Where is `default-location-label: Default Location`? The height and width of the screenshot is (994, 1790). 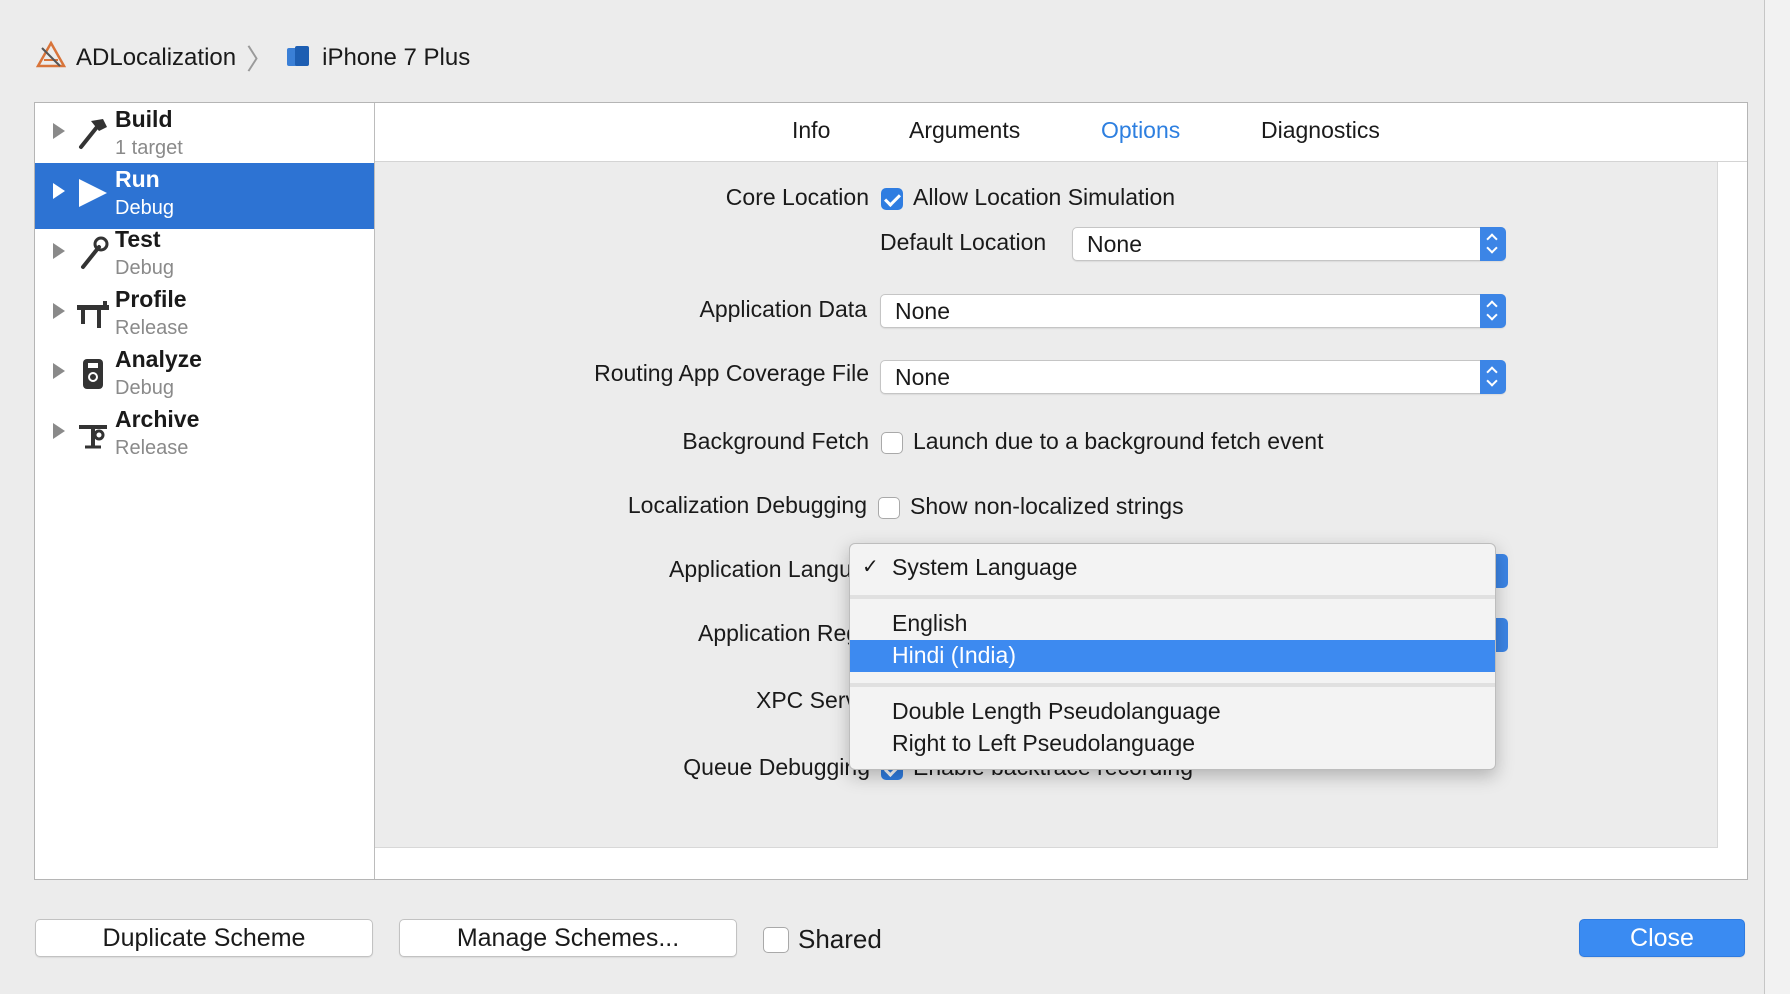
default-location-label: Default Location is located at coordinates (963, 242).